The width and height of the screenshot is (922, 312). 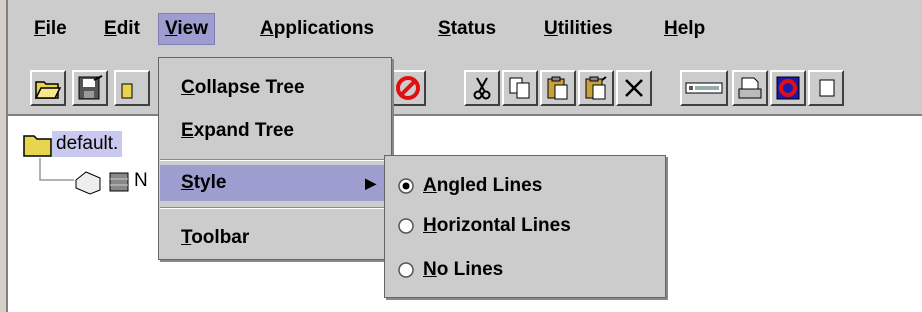 I want to click on menu-applications: Applications, so click(x=317, y=29).